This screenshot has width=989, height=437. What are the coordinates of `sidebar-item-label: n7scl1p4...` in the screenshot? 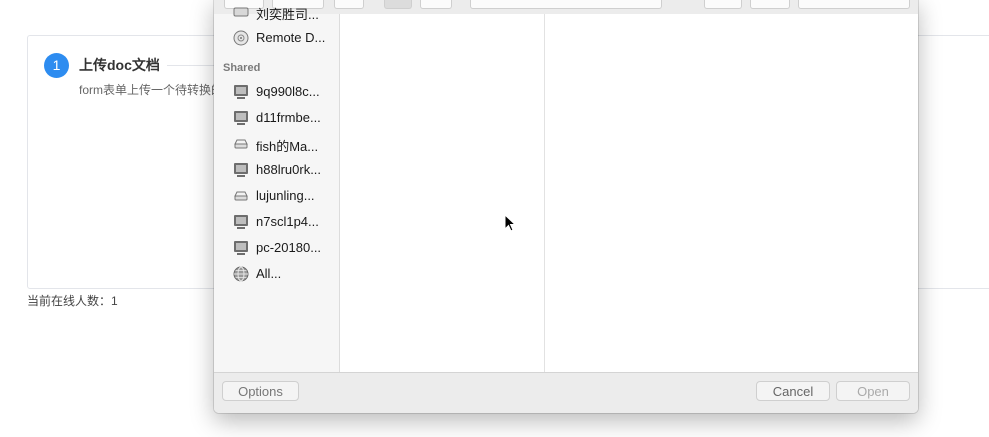 It's located at (287, 221).